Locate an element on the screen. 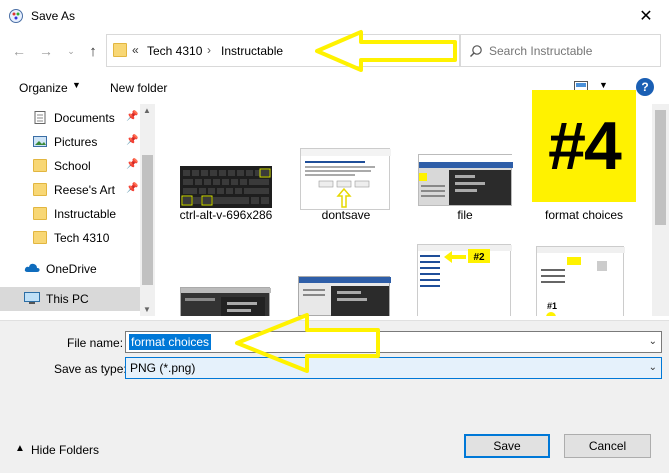 The width and height of the screenshot is (669, 473). nav-scrollbar-thumb is located at coordinates (147, 220).